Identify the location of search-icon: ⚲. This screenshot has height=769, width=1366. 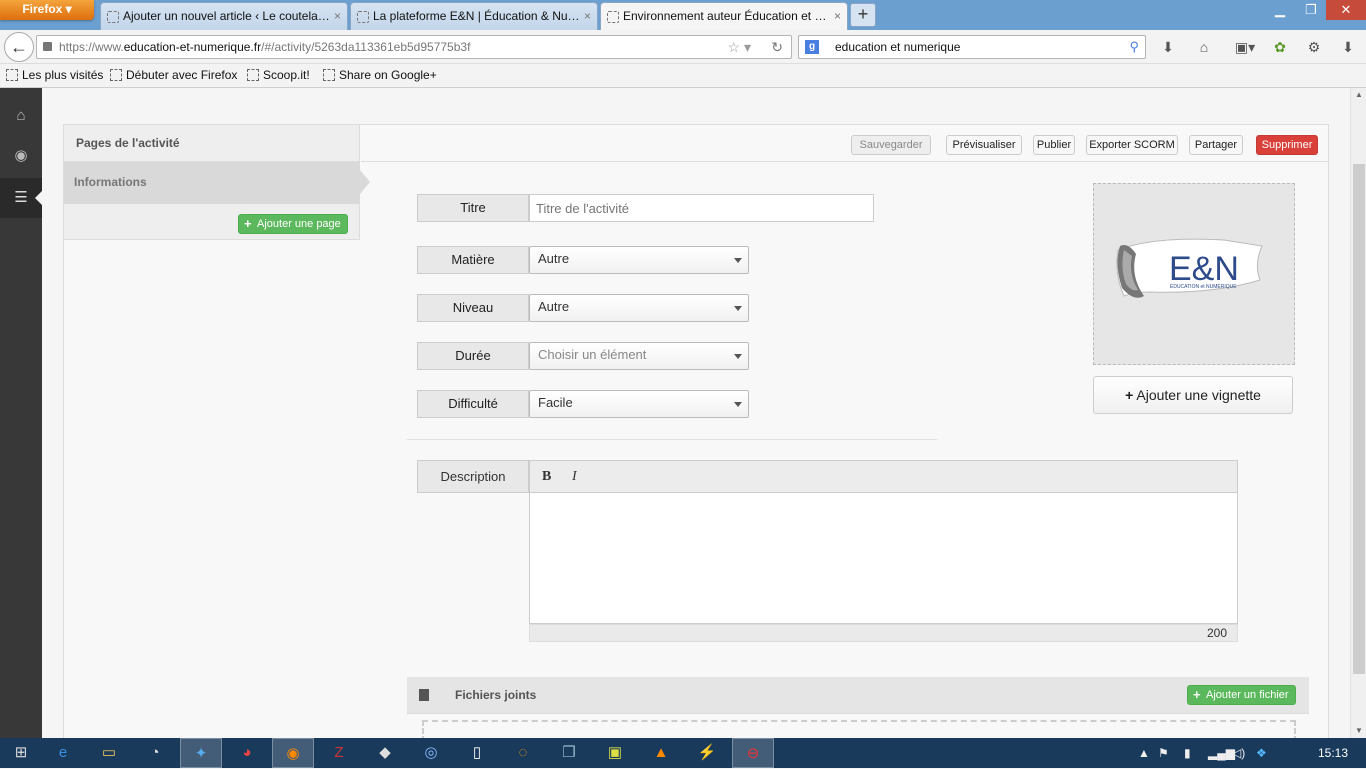
(1134, 47).